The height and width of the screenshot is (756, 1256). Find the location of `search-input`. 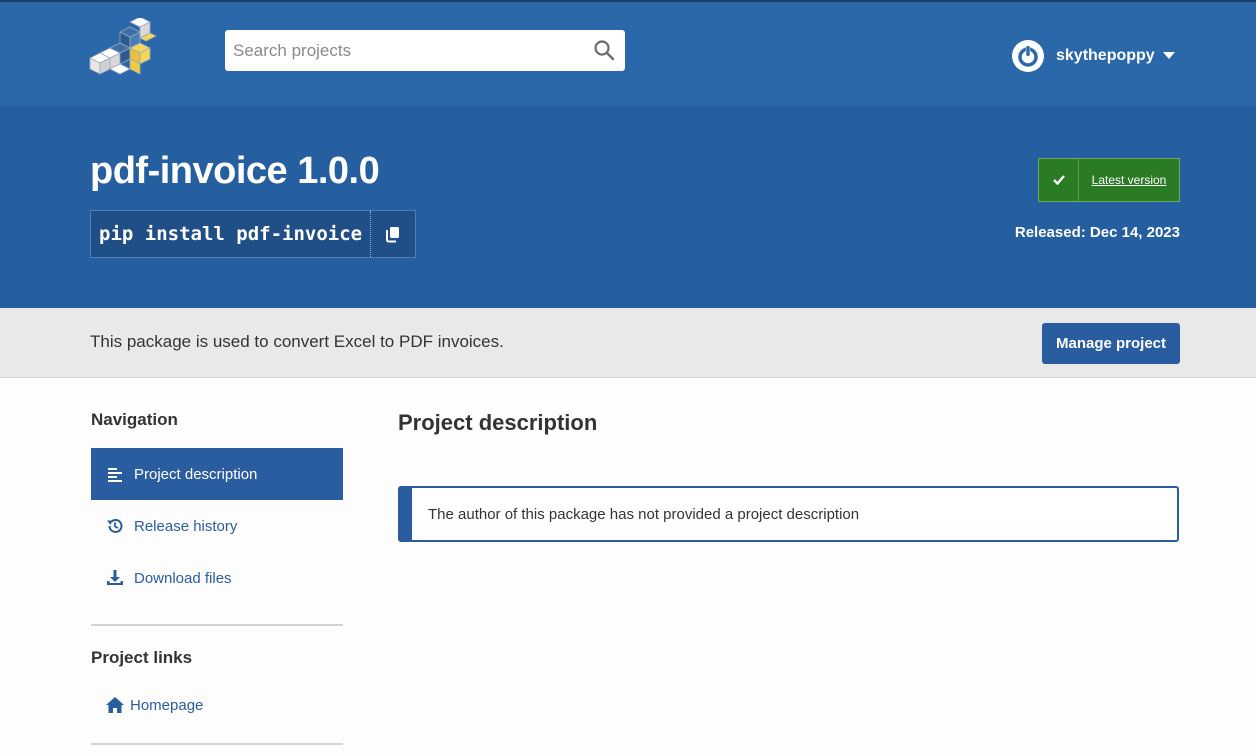

search-input is located at coordinates (405, 50).